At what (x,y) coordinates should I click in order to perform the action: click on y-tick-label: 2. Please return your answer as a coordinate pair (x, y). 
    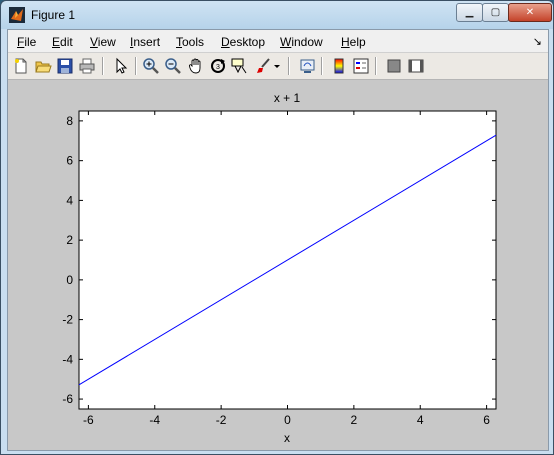
    Looking at the image, I should click on (69, 240).